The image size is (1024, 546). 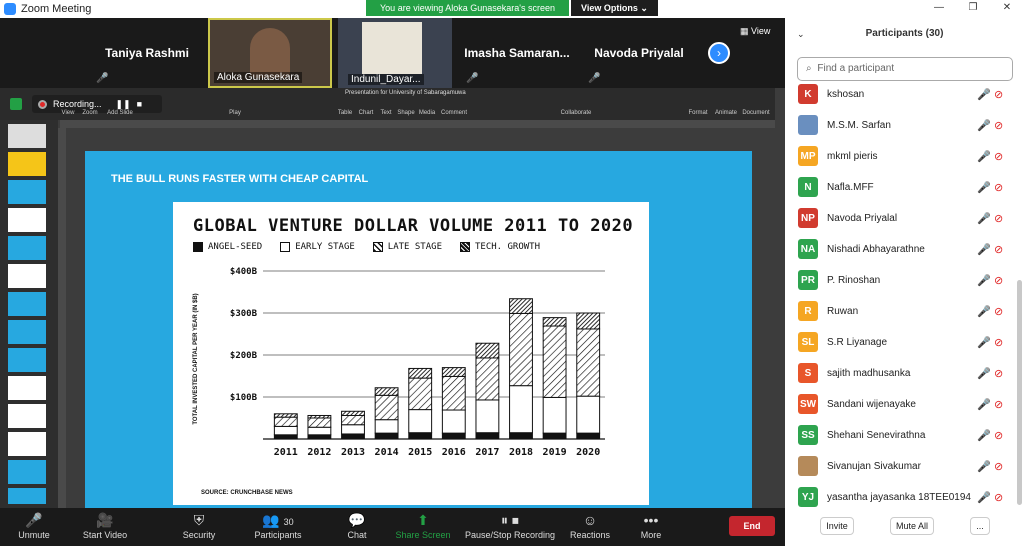 What do you see at coordinates (901, 94) in the screenshot?
I see `participant-row: Kkshosan 🎤 ⊘` at bounding box center [901, 94].